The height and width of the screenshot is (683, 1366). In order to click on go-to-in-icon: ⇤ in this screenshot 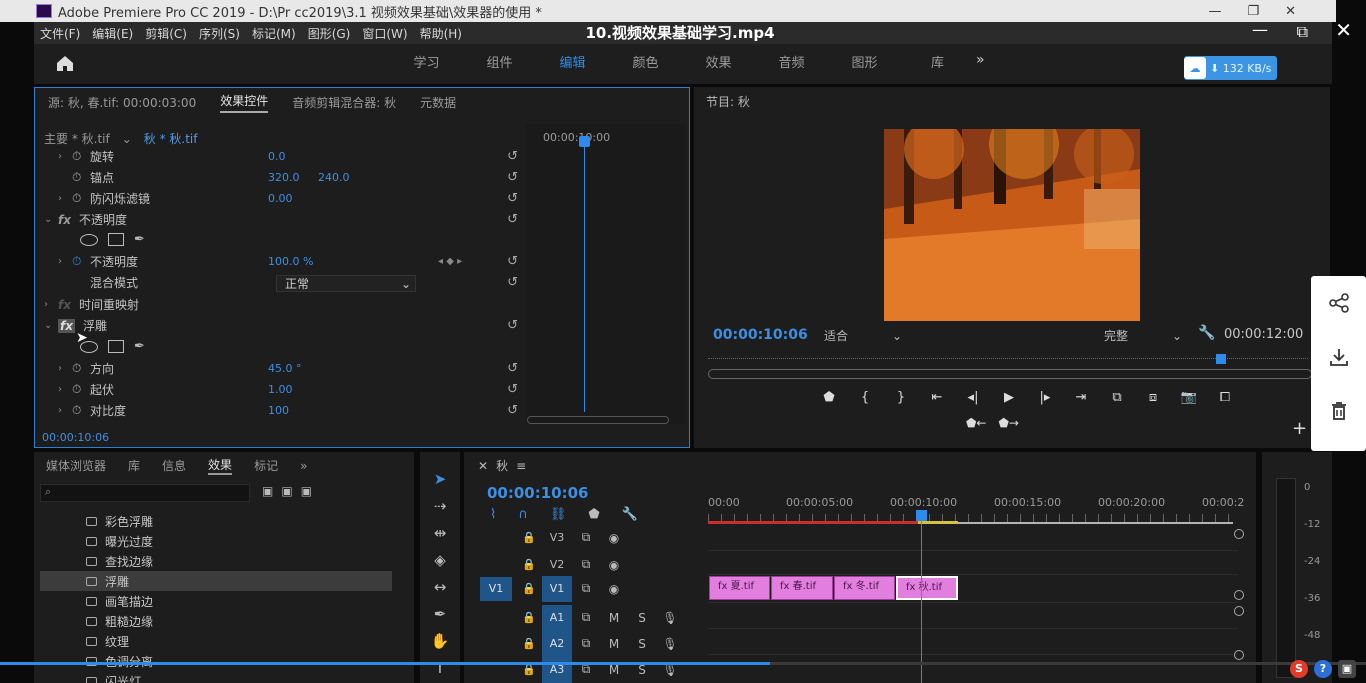, I will do `click(937, 397)`.